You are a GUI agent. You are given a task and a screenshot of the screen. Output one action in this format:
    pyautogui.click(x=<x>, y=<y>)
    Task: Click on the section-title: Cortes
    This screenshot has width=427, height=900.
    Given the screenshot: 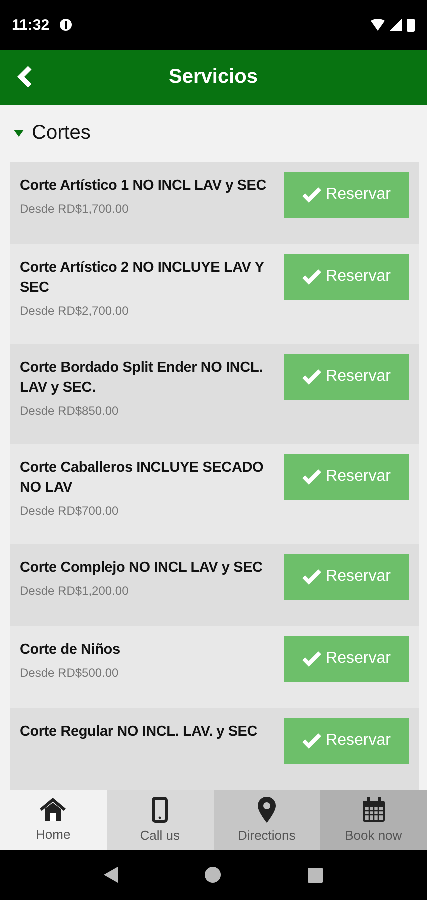 What is the action you would take?
    pyautogui.click(x=61, y=133)
    